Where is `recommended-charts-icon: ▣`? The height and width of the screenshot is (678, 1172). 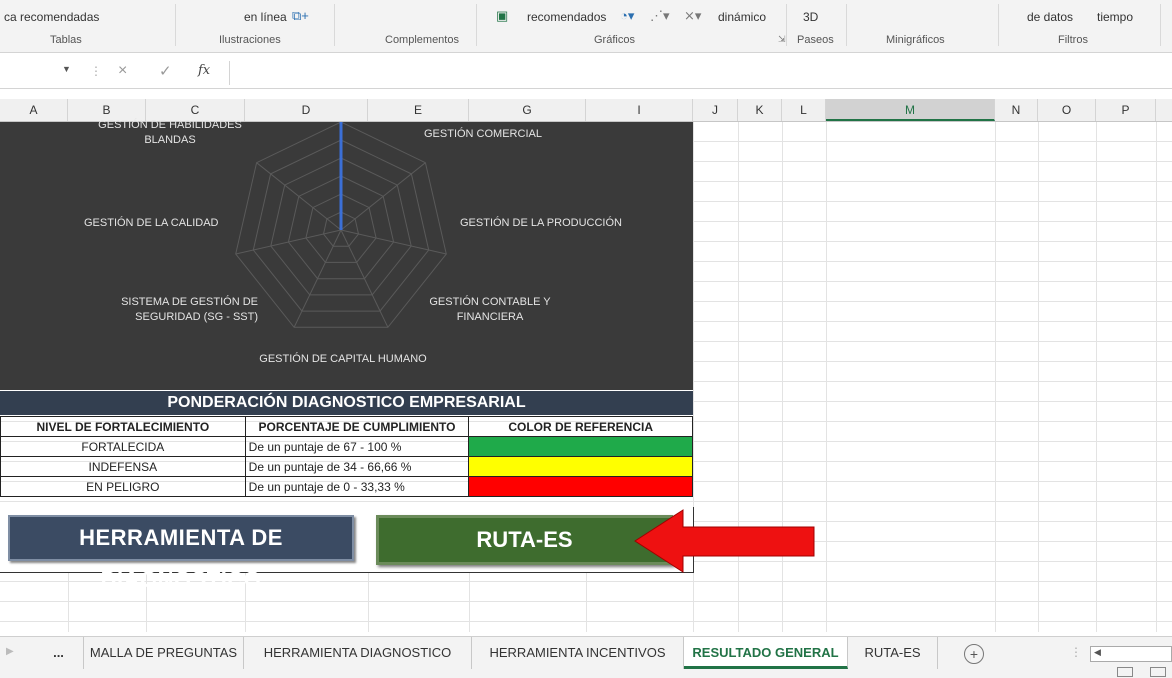
recommended-charts-icon: ▣ is located at coordinates (502, 16).